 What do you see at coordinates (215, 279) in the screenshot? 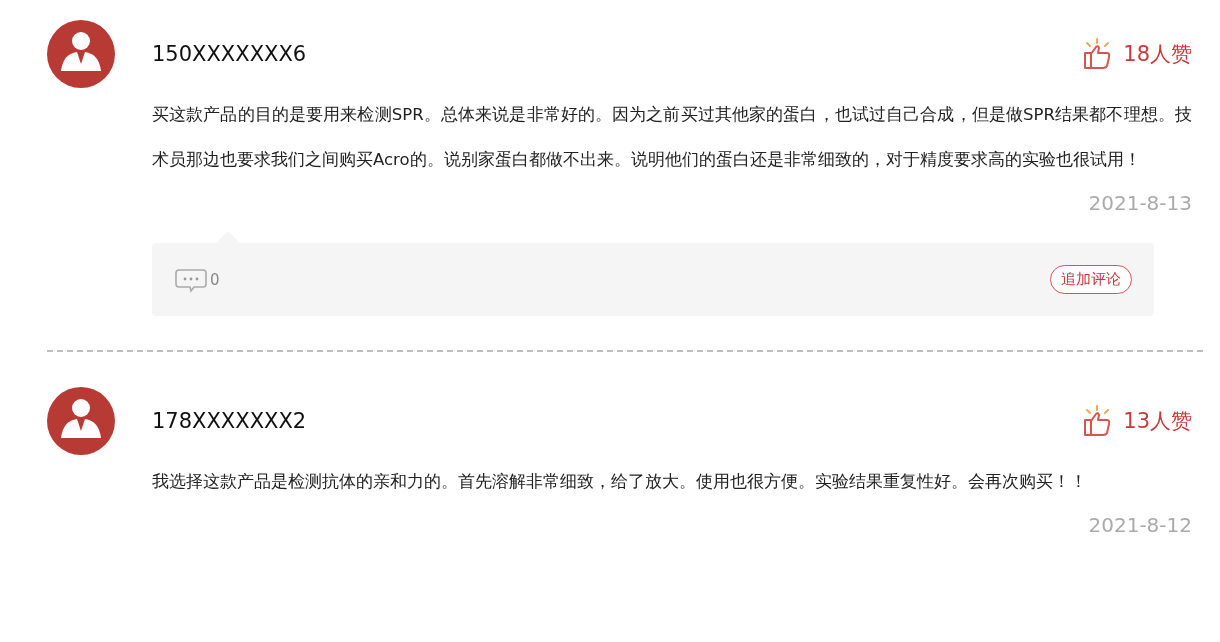
I see `comment-count: 0` at bounding box center [215, 279].